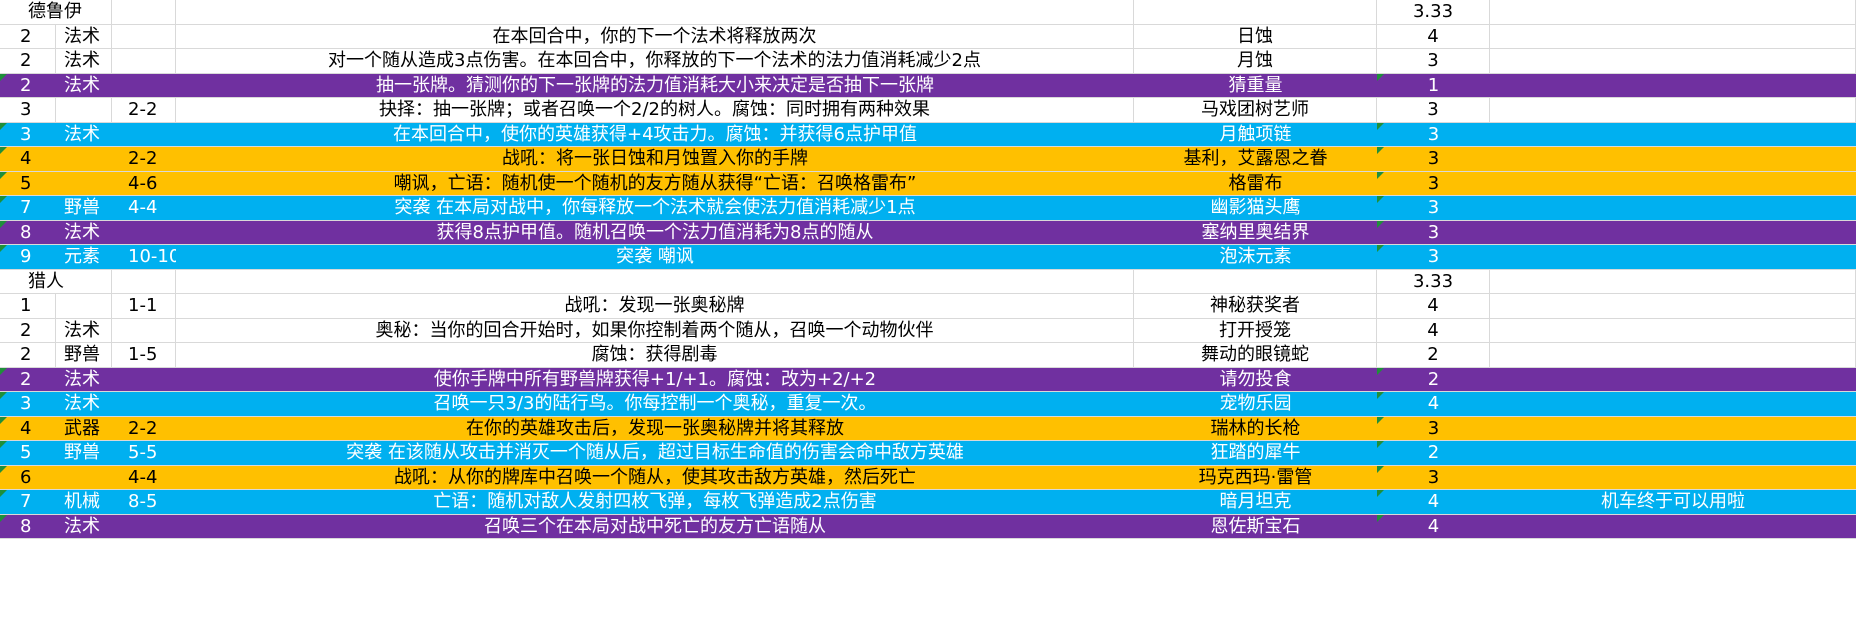 This screenshot has width=1856, height=637. What do you see at coordinates (1255, 355) in the screenshot?
I see `card-name-cell: 舞动的眼镜蛇` at bounding box center [1255, 355].